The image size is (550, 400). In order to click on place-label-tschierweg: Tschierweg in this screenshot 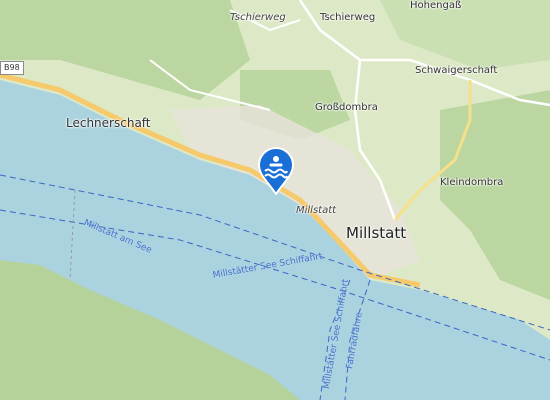, I will do `click(348, 17)`.